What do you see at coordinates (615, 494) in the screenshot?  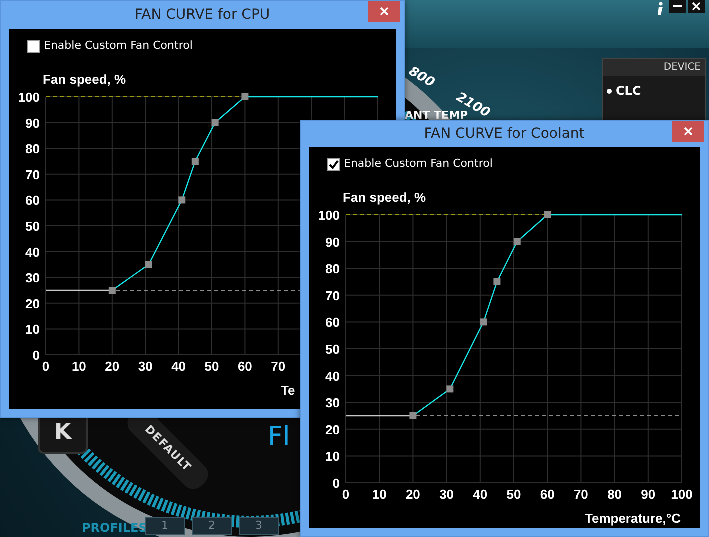 I see `x-tick-label: 80` at bounding box center [615, 494].